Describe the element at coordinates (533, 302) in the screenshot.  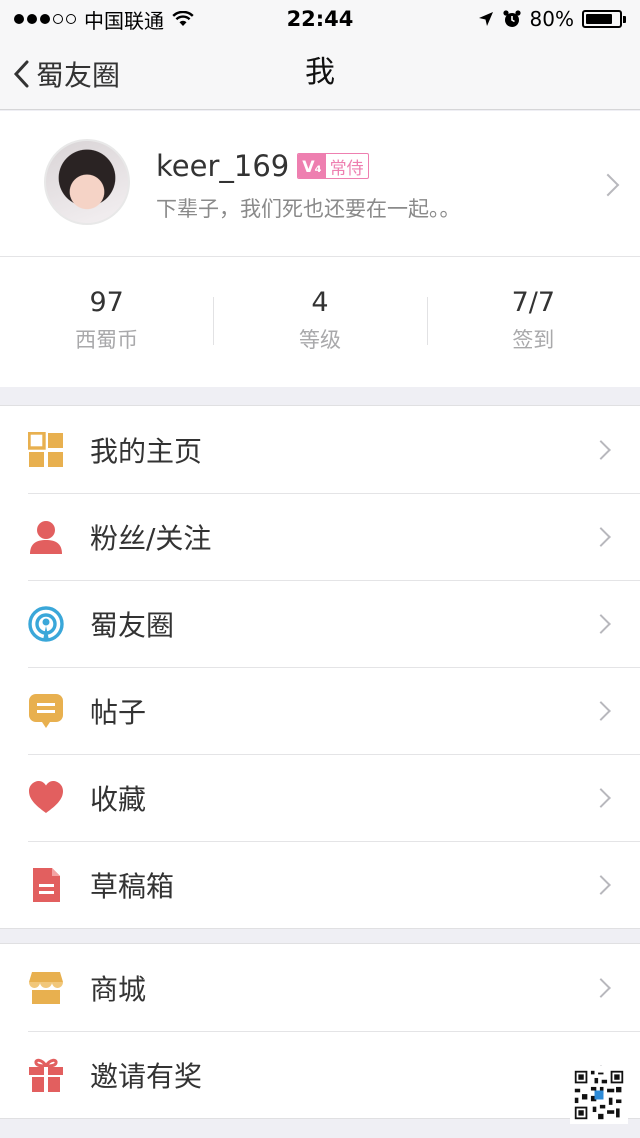
I see `stat-value: 7/7` at that location.